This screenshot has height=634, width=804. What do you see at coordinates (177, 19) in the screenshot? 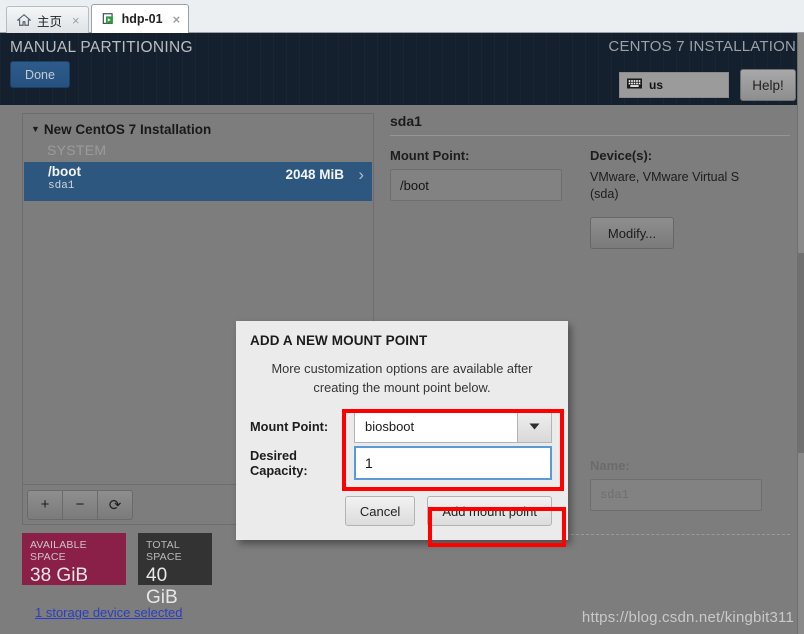
I see `tab-hdp-01-close-icon: ×` at bounding box center [177, 19].